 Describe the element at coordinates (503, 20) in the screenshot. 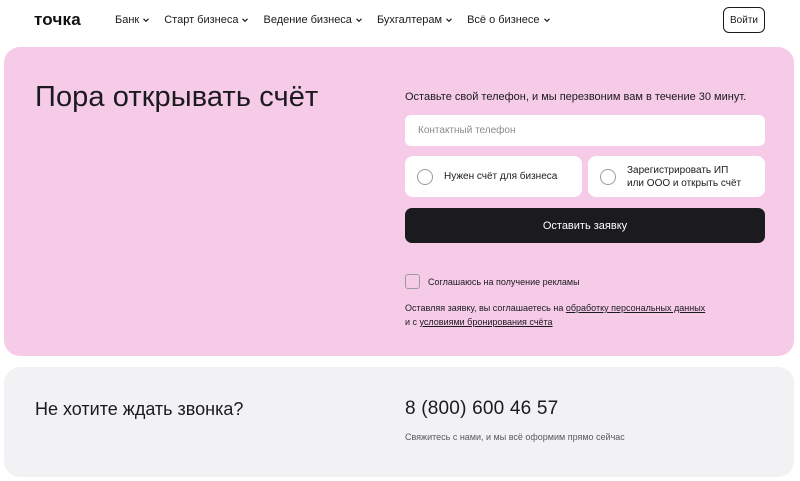

I see `nav-item-label: Всё о бизнесе` at that location.